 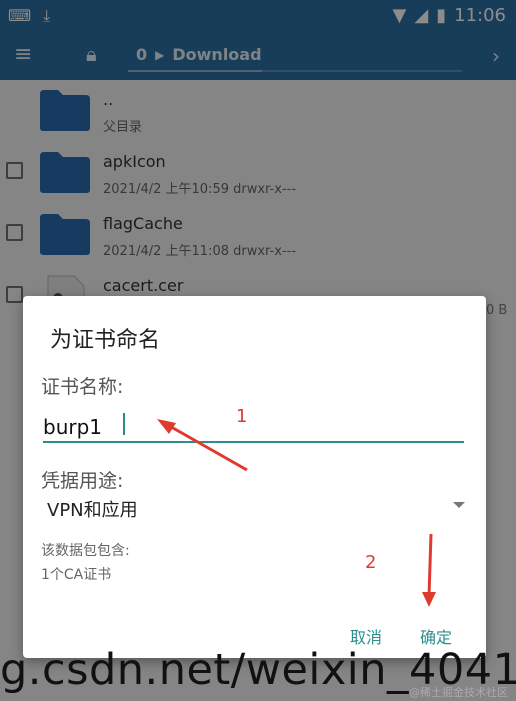 What do you see at coordinates (371, 562) in the screenshot?
I see `annotation-number-2: 2` at bounding box center [371, 562].